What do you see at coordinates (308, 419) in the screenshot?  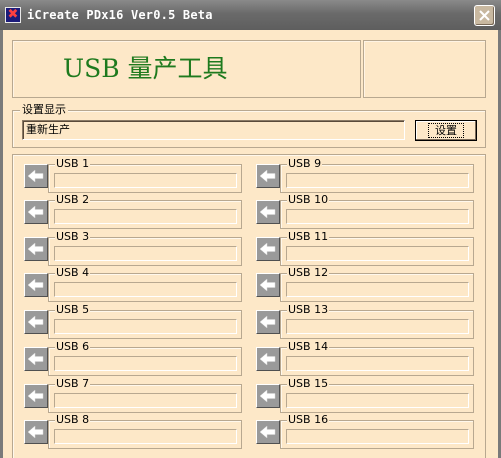 I see `usb-port-label: USB 16` at bounding box center [308, 419].